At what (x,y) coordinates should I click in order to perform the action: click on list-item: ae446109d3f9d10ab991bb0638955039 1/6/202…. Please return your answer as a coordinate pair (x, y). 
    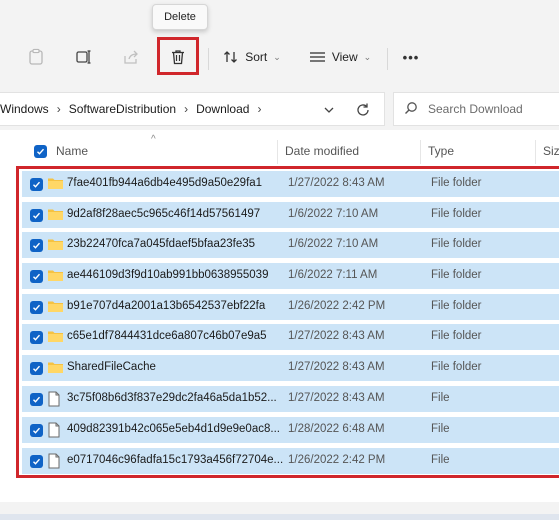
    Looking at the image, I should click on (290, 276).